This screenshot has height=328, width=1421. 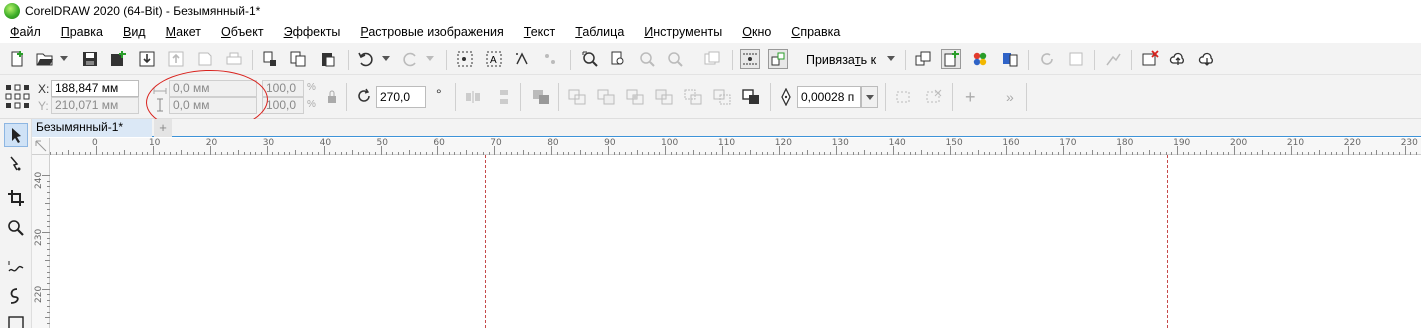 What do you see at coordinates (15, 32) in the screenshot?
I see `menu-item-accelerator: Ф` at bounding box center [15, 32].